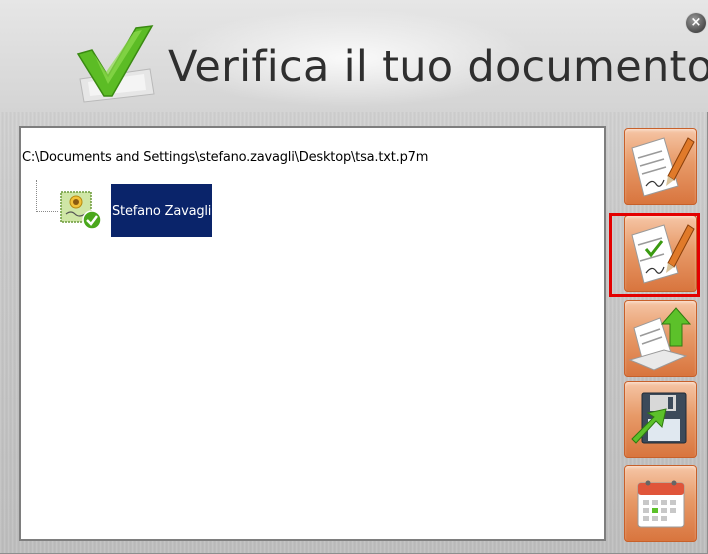 The width and height of the screenshot is (708, 554). I want to click on signer-node: Stefano Zavagli, so click(144, 210).